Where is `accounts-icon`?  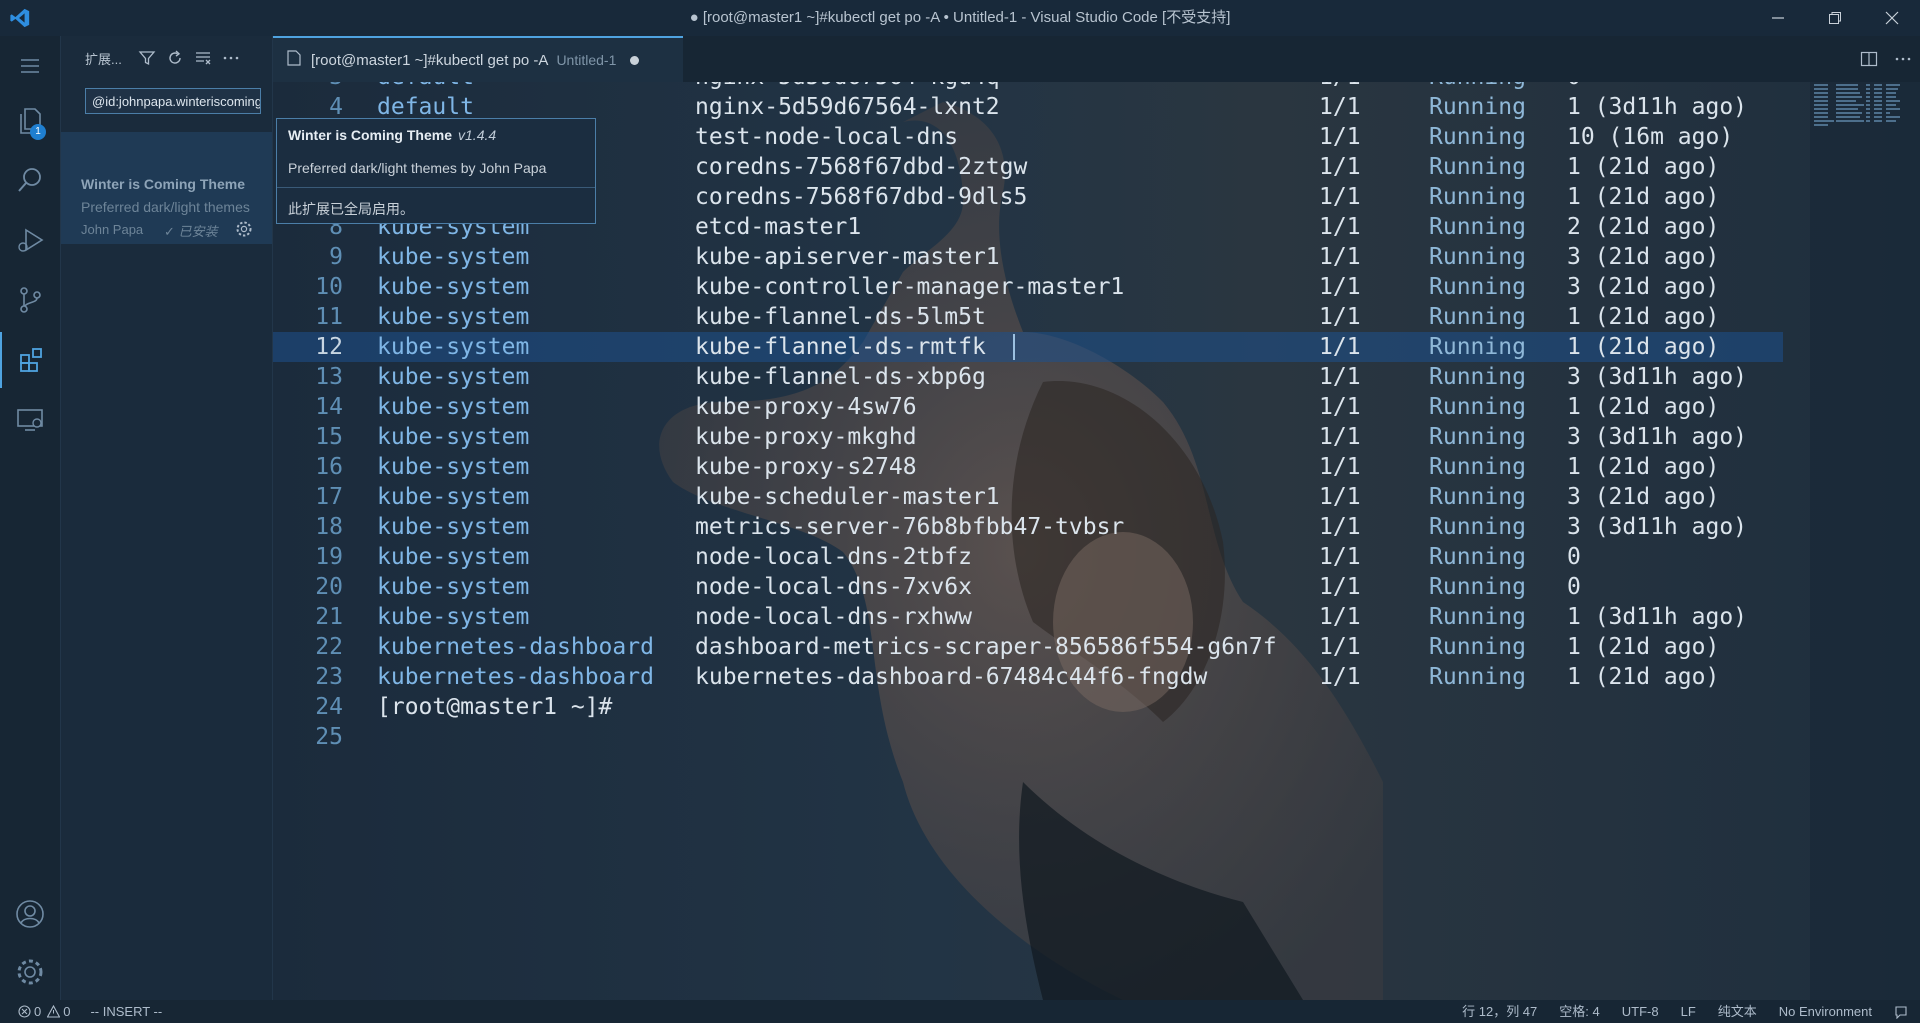
accounts-icon is located at coordinates (30, 914).